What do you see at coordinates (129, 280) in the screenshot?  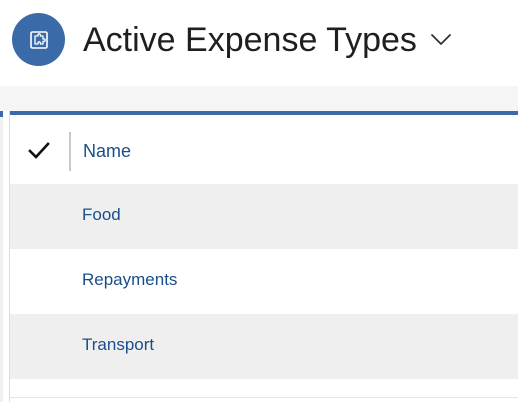 I see `row-link-name: Repayments` at bounding box center [129, 280].